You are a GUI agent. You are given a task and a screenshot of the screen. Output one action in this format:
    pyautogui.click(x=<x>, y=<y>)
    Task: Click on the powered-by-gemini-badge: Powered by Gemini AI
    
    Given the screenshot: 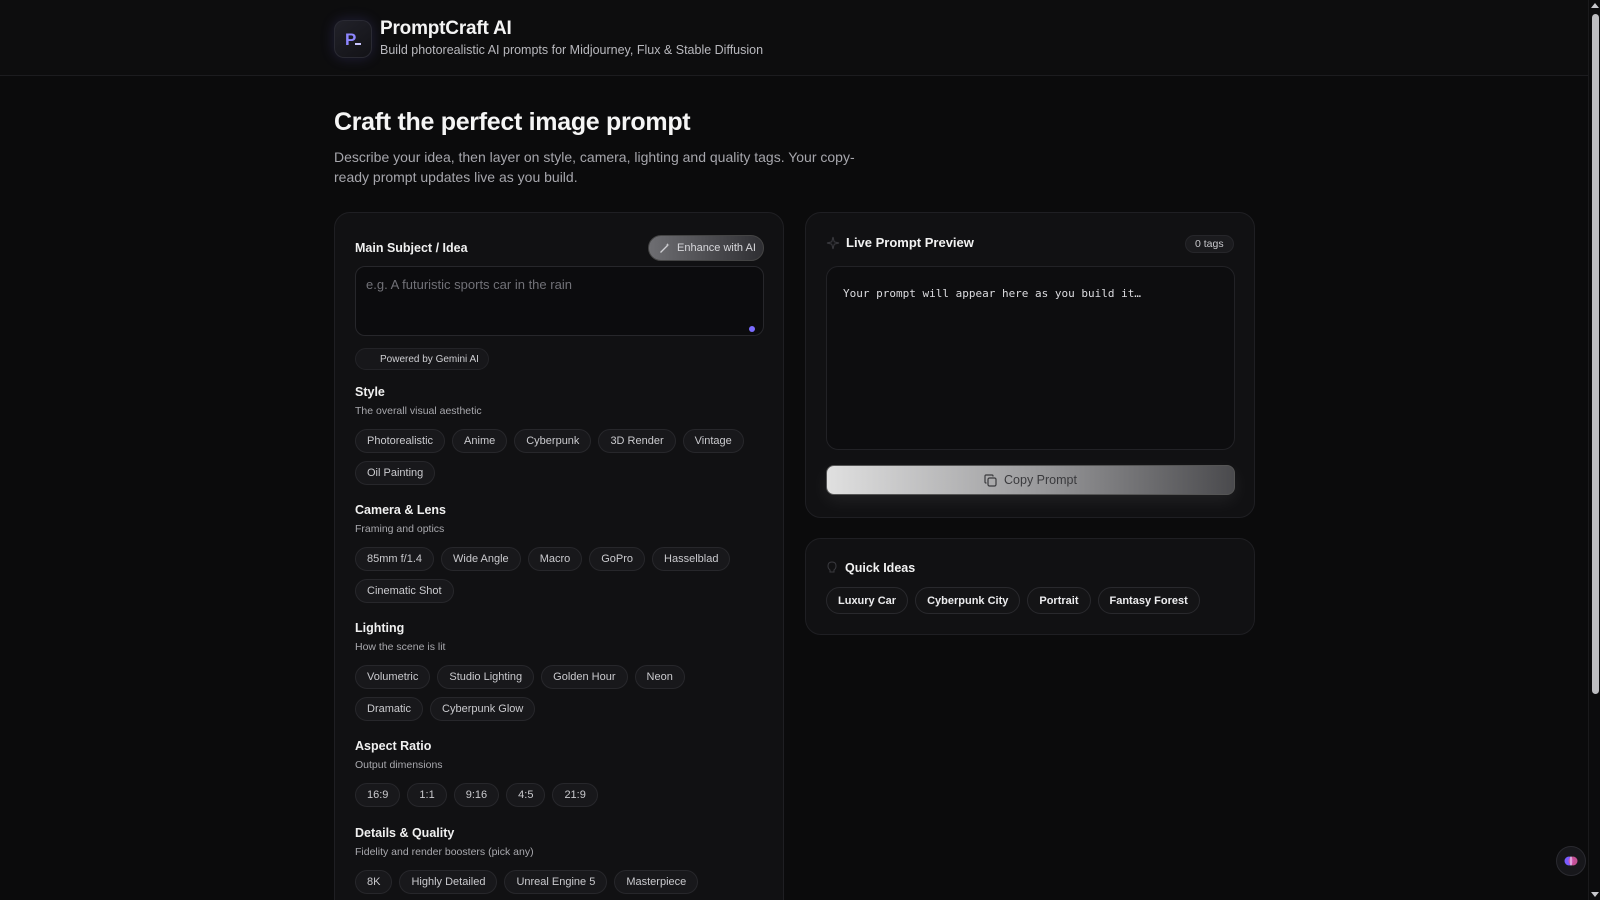 What is the action you would take?
    pyautogui.click(x=422, y=359)
    